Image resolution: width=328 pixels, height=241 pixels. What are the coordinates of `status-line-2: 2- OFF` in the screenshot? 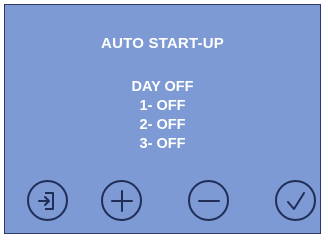 It's located at (162, 125).